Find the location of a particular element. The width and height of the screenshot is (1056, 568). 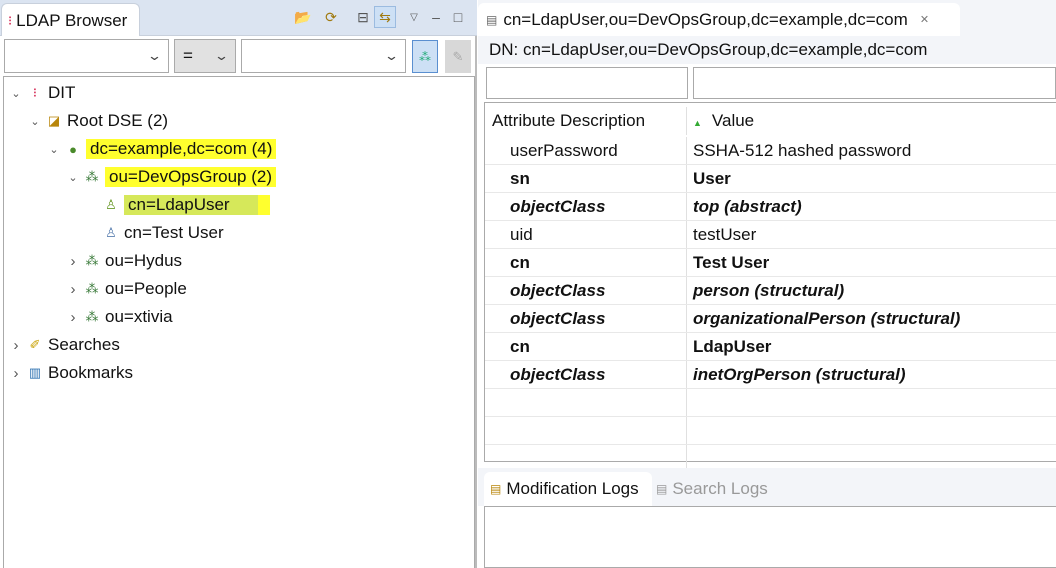

tab-ldap-browser: ⁝ LDAP Browser is located at coordinates (70, 20).